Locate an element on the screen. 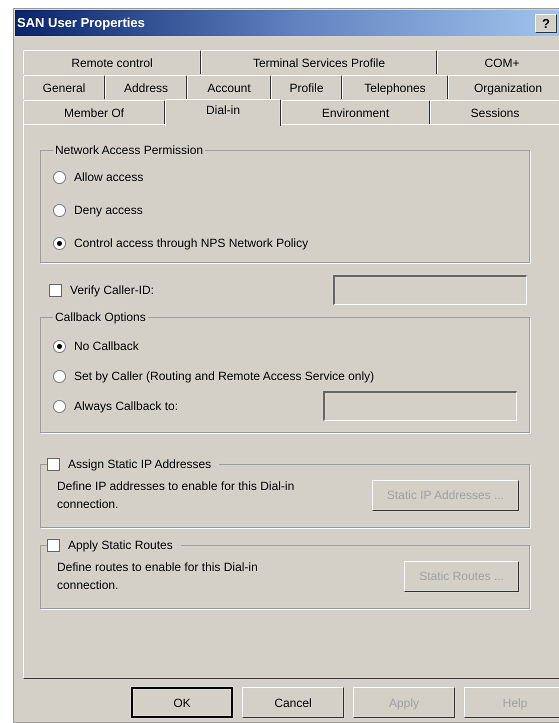 The height and width of the screenshot is (723, 559). description-text: Define IP addresses to enable for this Dial-in connection. is located at coordinates (176, 495).